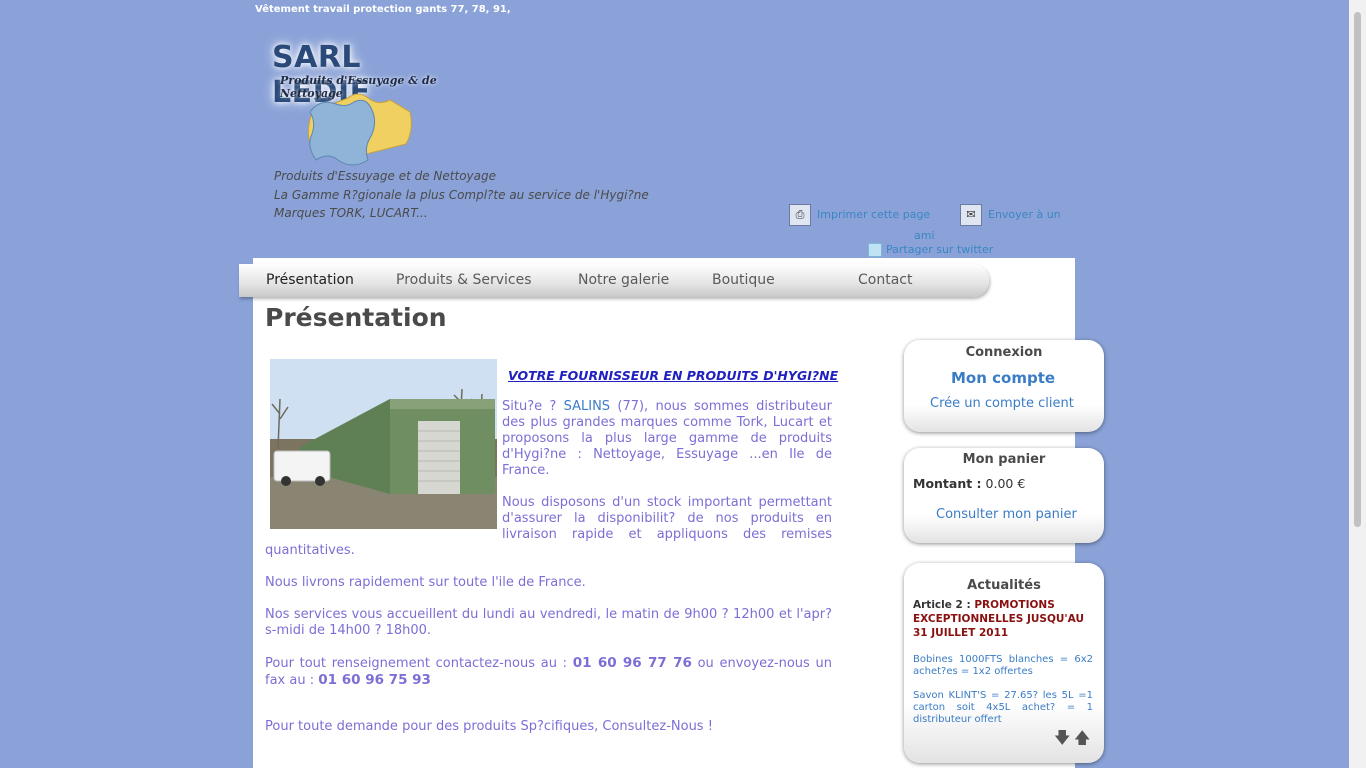  What do you see at coordinates (464, 280) in the screenshot?
I see `nav-item-products-services: Produits & Services` at bounding box center [464, 280].